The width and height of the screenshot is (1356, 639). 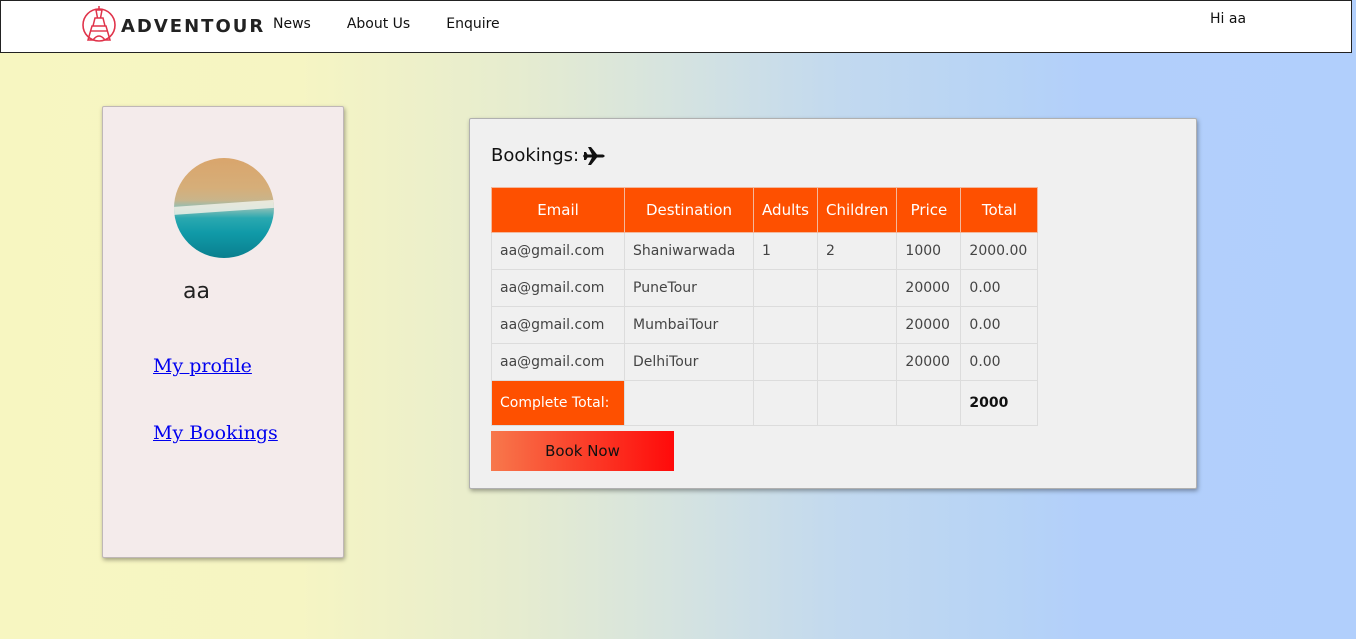 I want to click on my-bookings-link: My Bookings, so click(x=215, y=433).